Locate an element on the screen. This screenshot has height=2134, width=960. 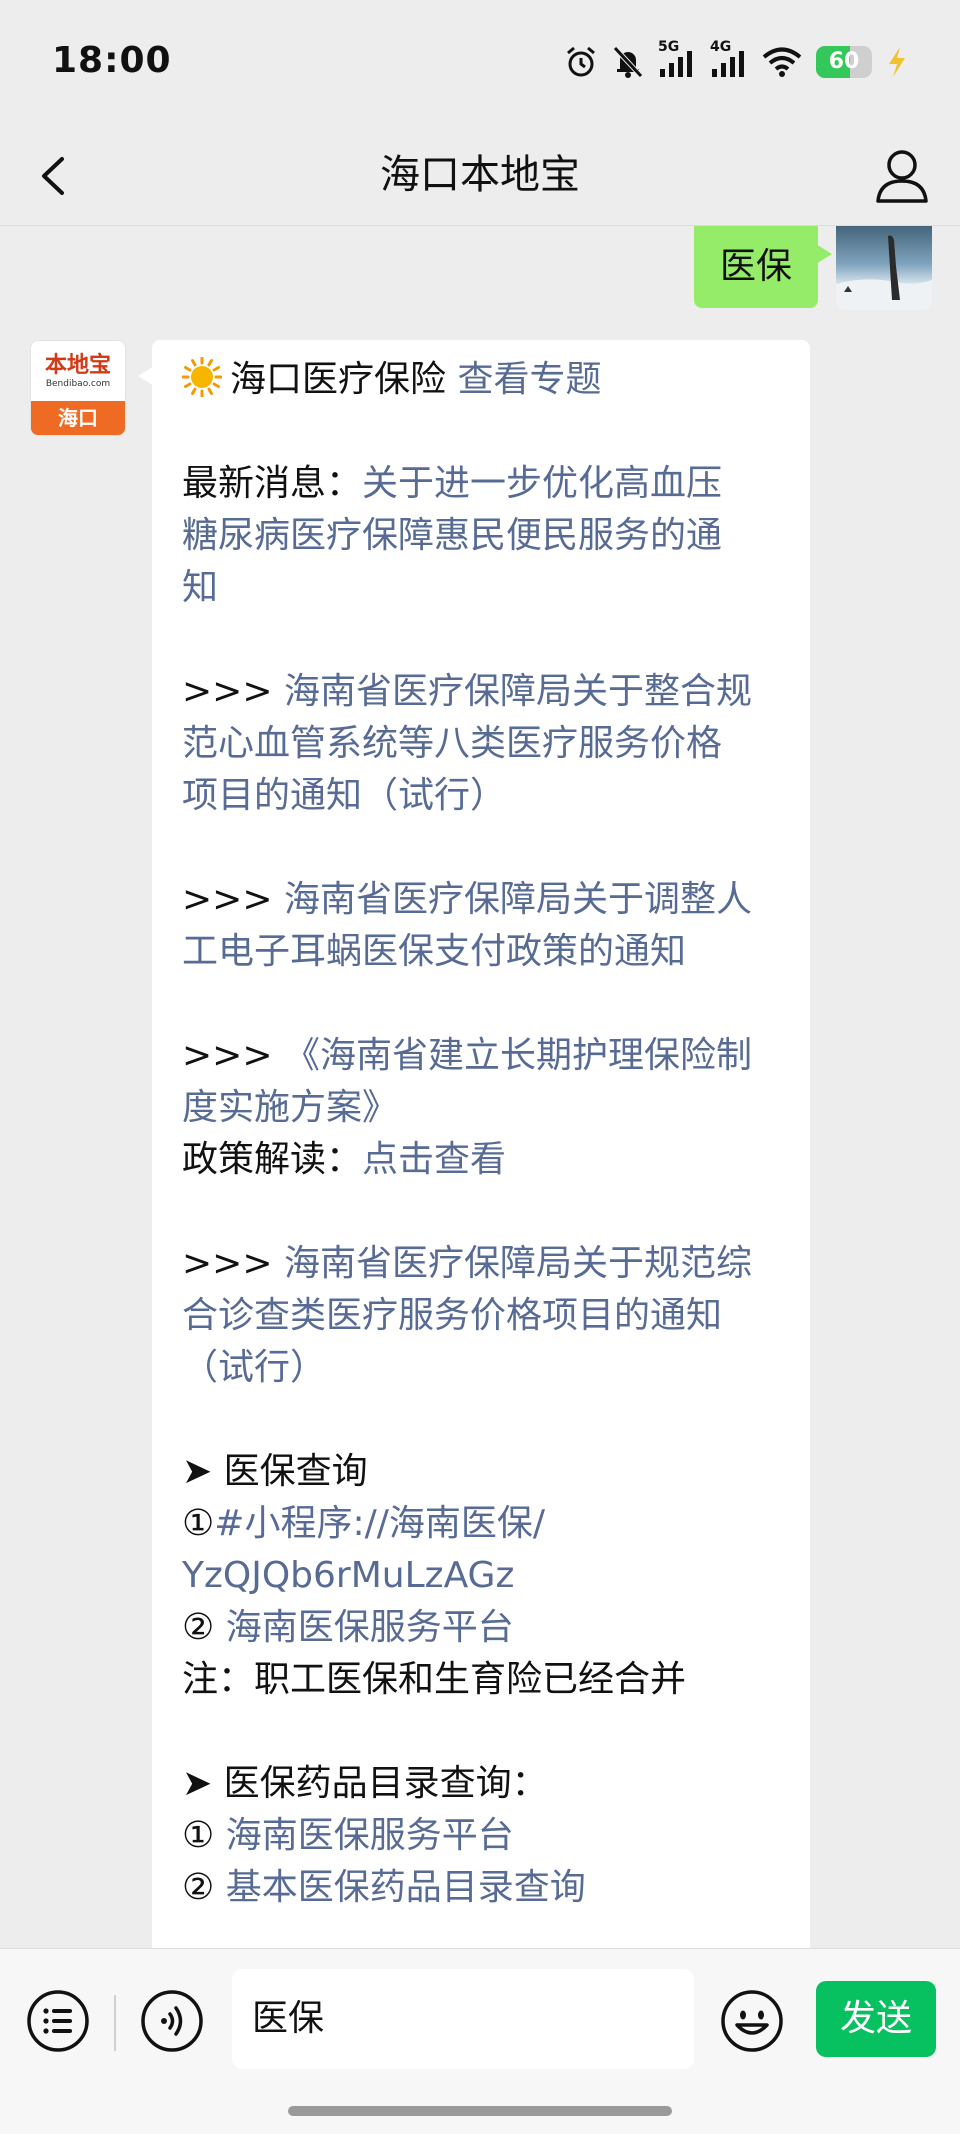
message-text: 最新消息： is located at coordinates (272, 483).